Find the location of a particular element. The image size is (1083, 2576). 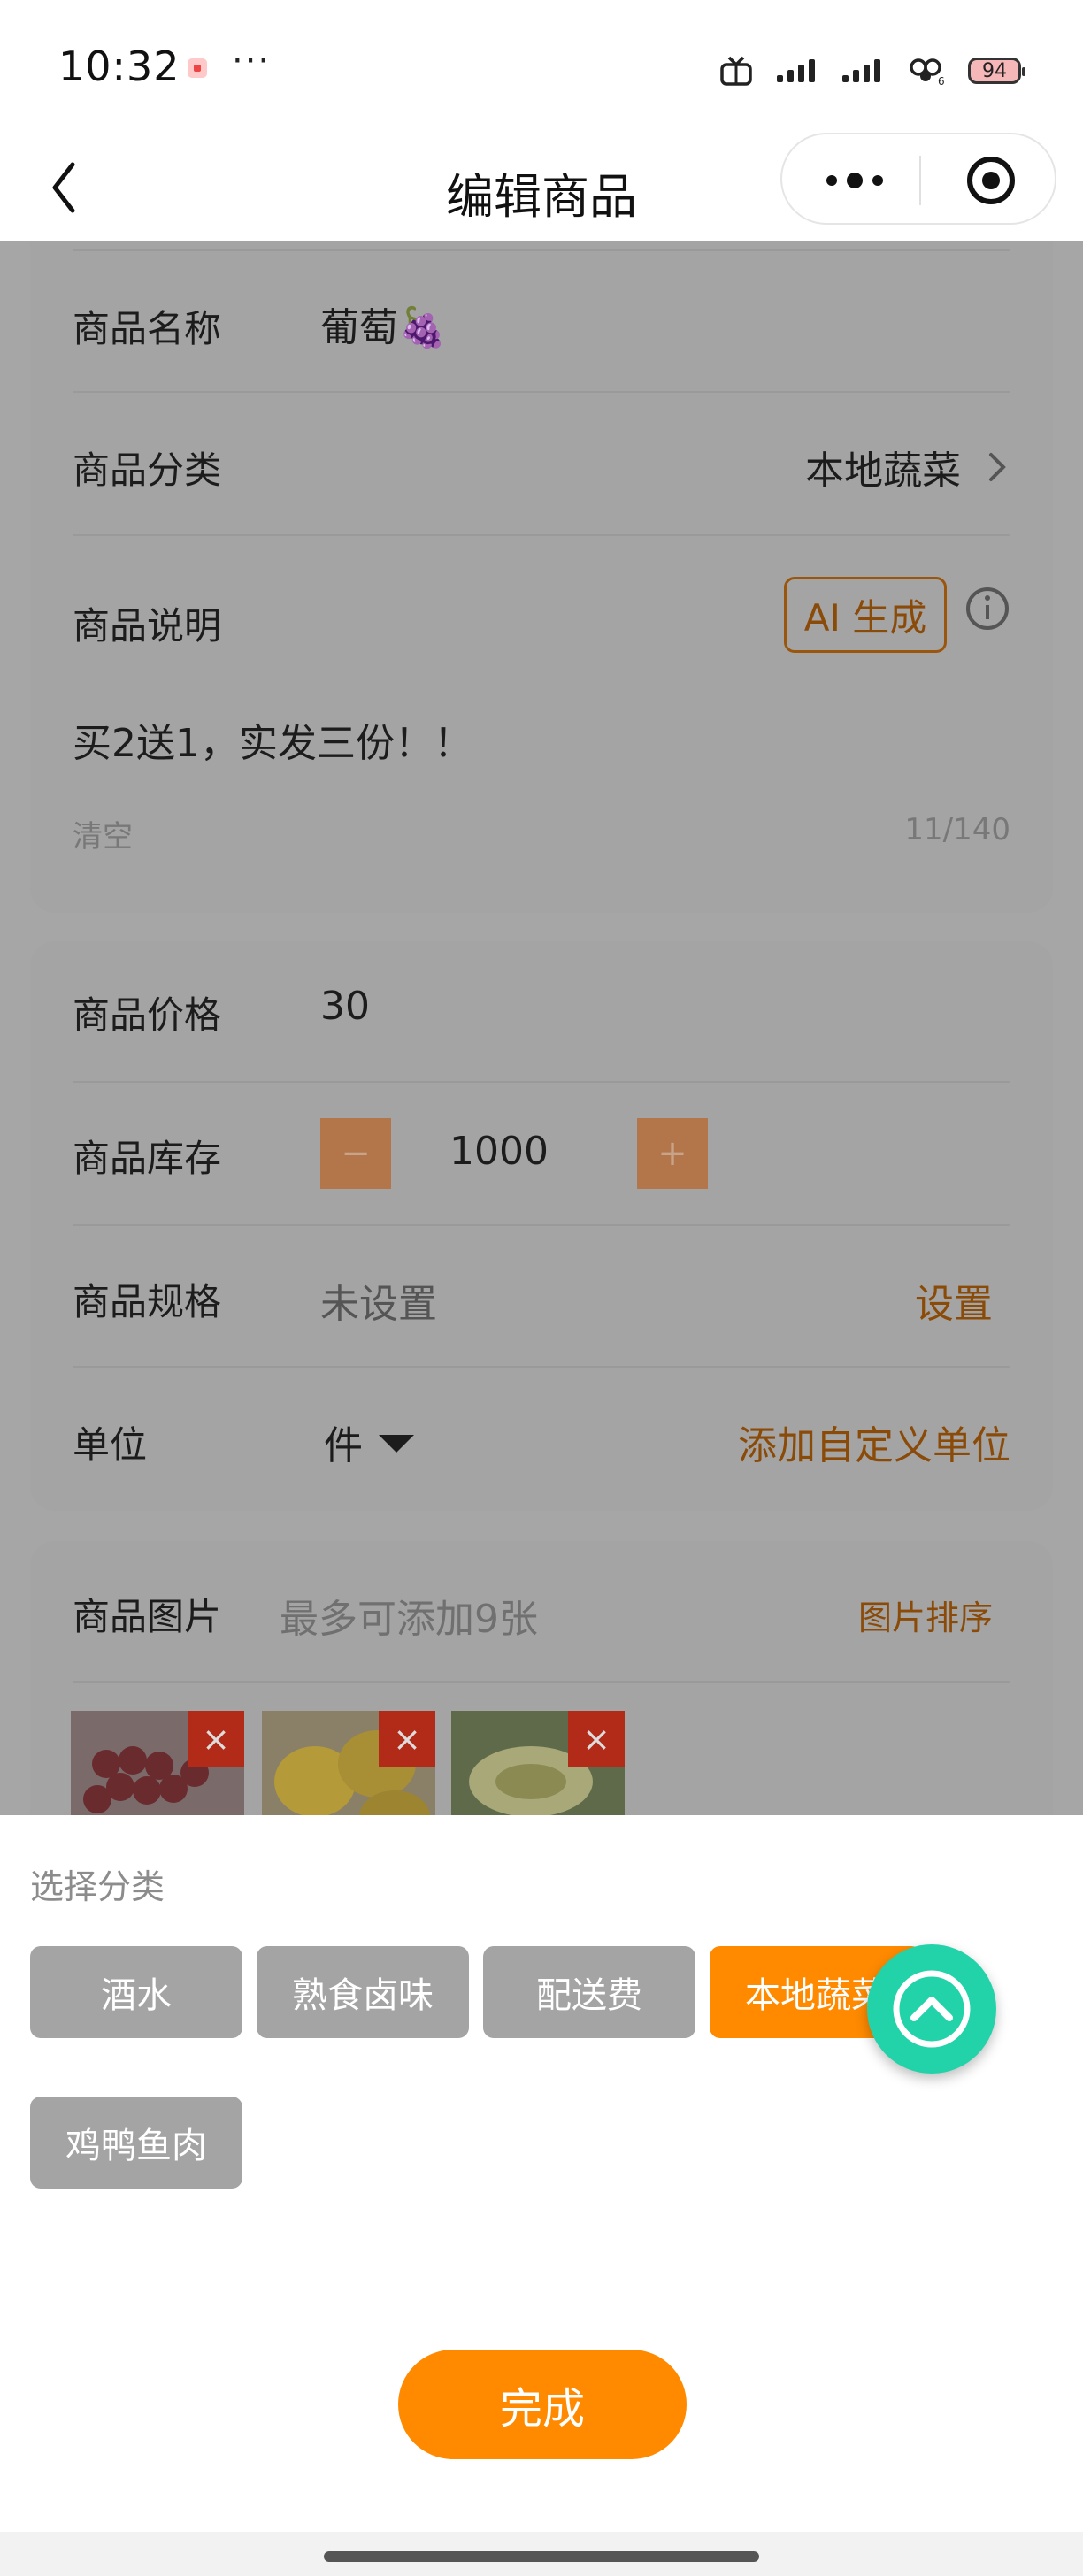

home-indicator is located at coordinates (541, 2556).